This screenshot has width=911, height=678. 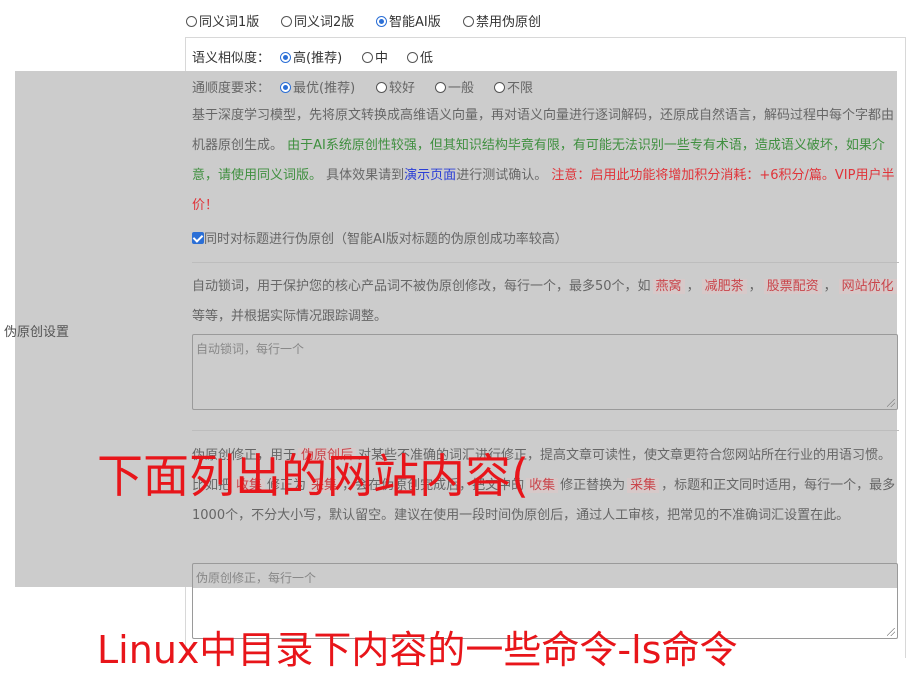 What do you see at coordinates (408, 20) in the screenshot?
I see `mode-option-ai: 智能AI版` at bounding box center [408, 20].